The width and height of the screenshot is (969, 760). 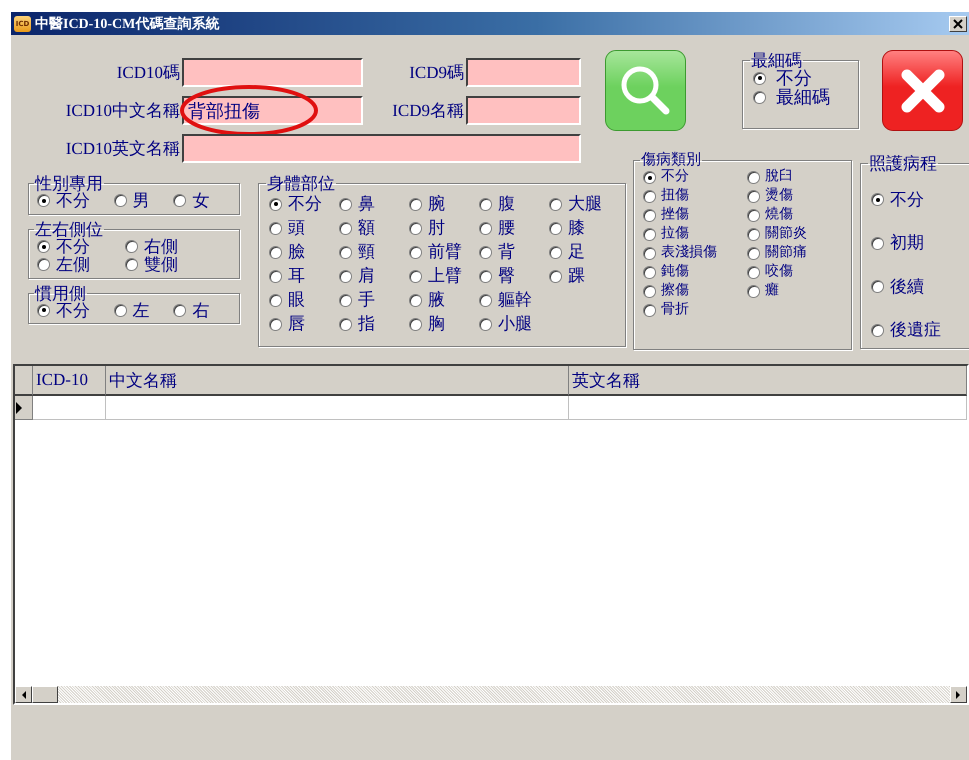 What do you see at coordinates (584, 276) in the screenshot?
I see `radio-option: 踝` at bounding box center [584, 276].